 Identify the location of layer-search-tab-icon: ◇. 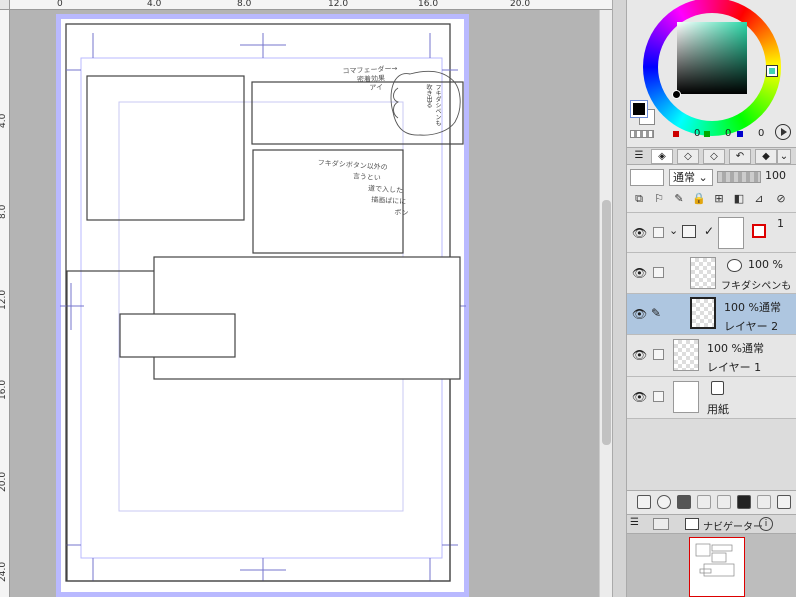
(714, 156).